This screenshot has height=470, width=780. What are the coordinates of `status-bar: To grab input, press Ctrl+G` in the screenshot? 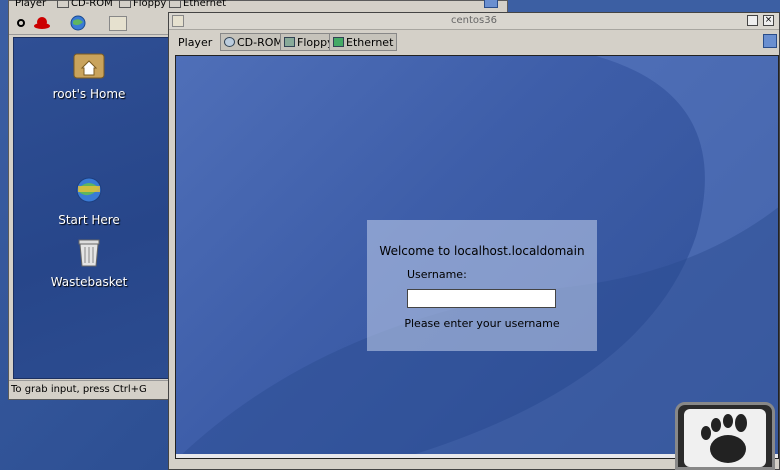 It's located at (91, 389).